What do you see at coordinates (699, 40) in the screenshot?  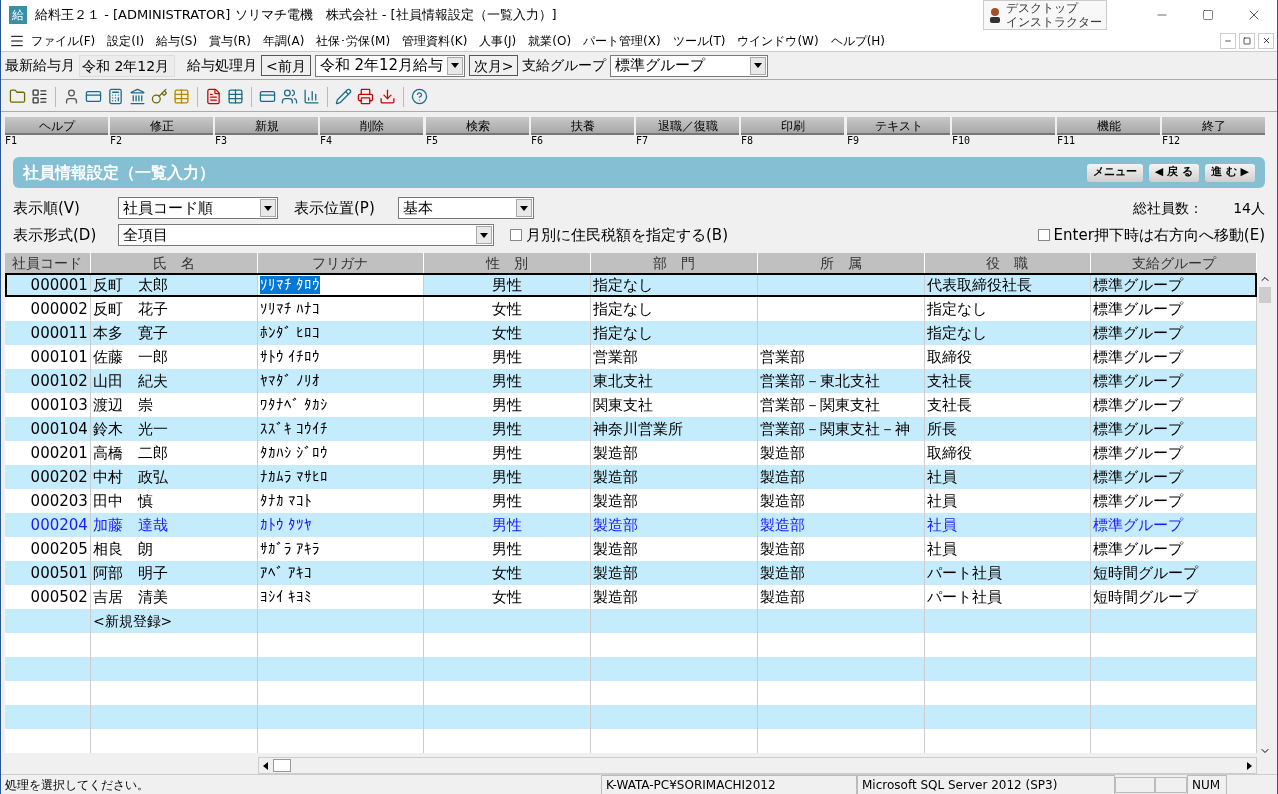 I see `menu-item: ツール(T)` at bounding box center [699, 40].